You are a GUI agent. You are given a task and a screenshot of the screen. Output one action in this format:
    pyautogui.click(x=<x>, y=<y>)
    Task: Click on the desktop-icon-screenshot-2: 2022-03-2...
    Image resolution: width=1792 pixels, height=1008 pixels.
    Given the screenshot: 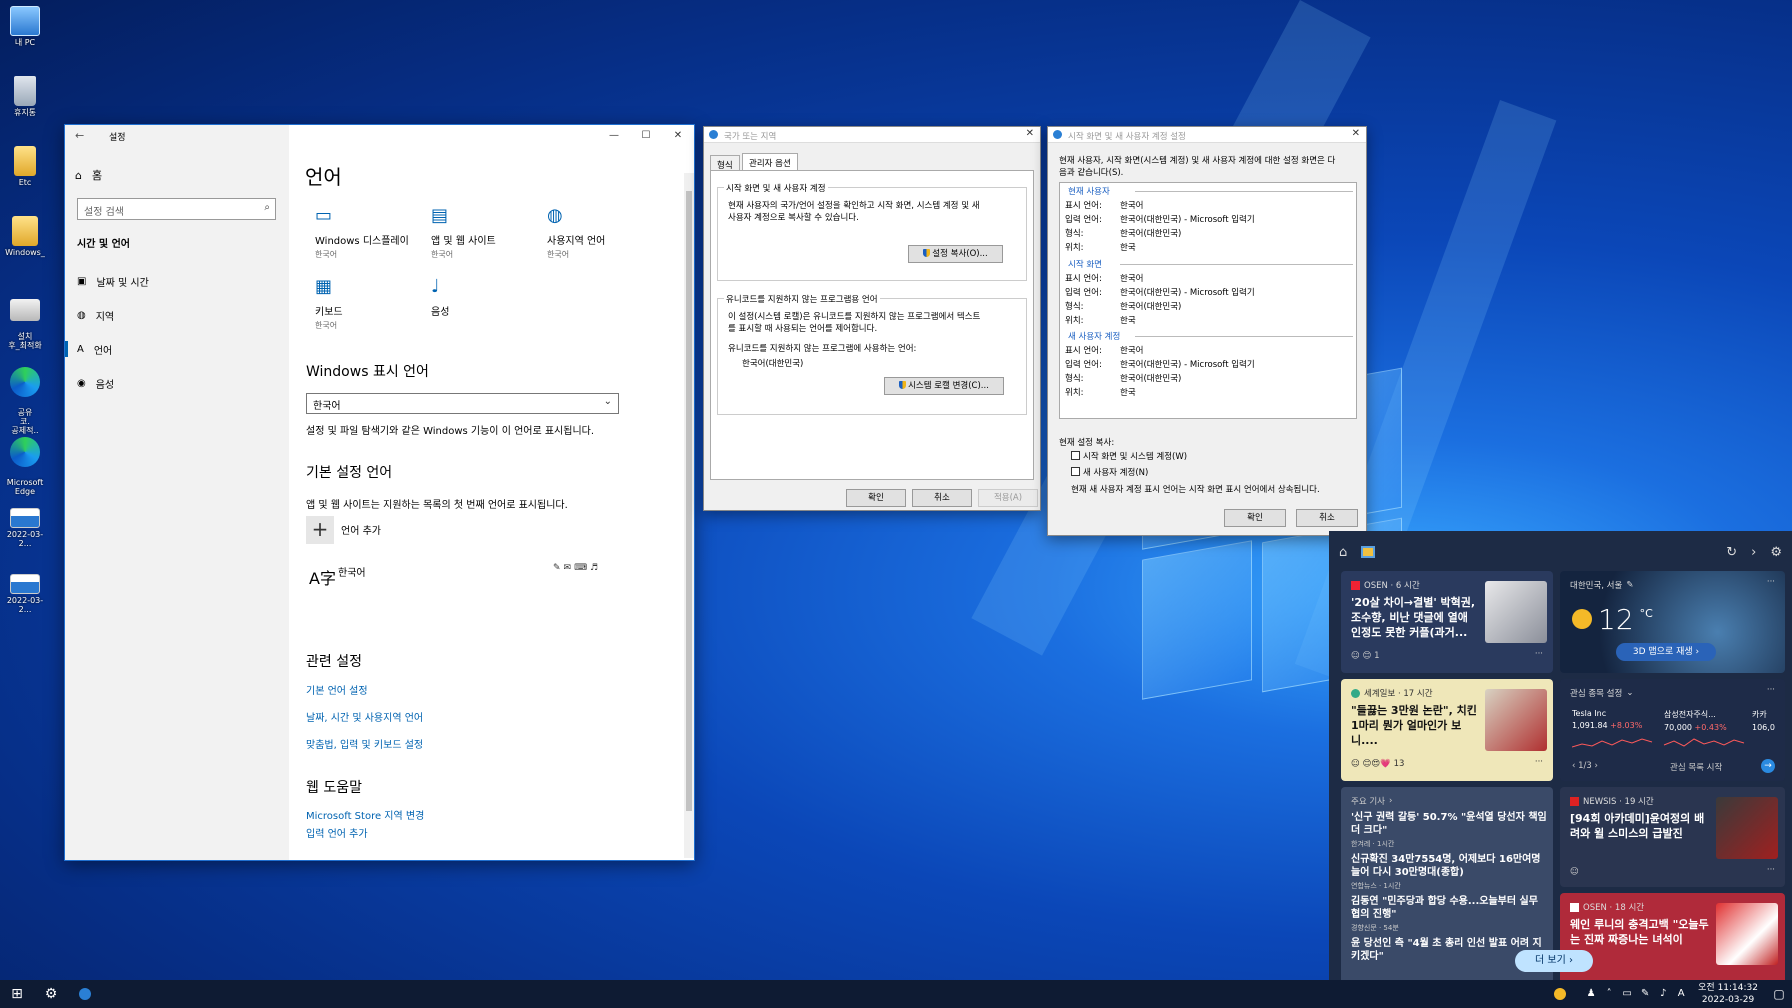 What is the action you would take?
    pyautogui.click(x=25, y=594)
    